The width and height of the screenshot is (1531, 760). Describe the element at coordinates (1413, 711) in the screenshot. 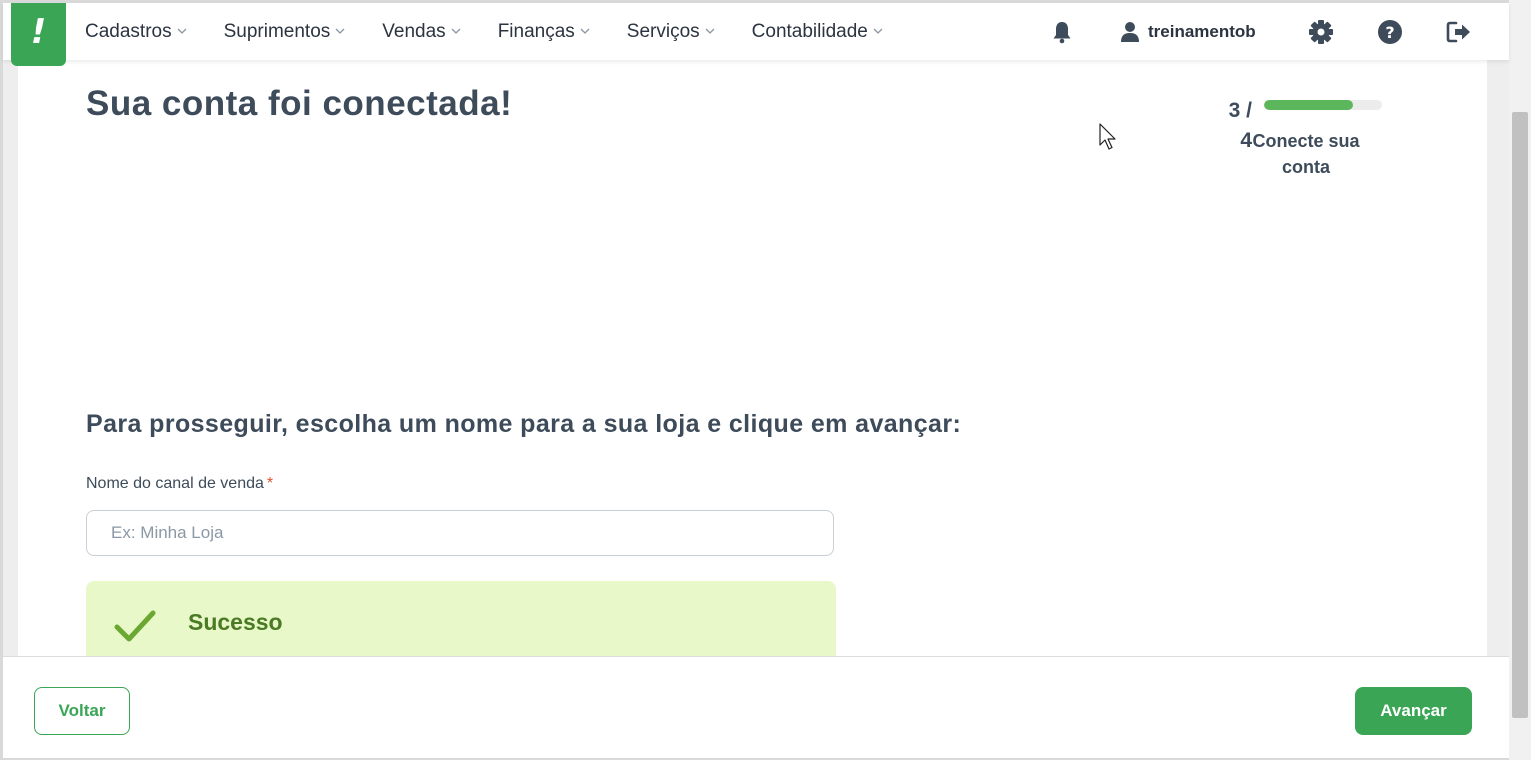

I see `next-button: Avançar` at that location.